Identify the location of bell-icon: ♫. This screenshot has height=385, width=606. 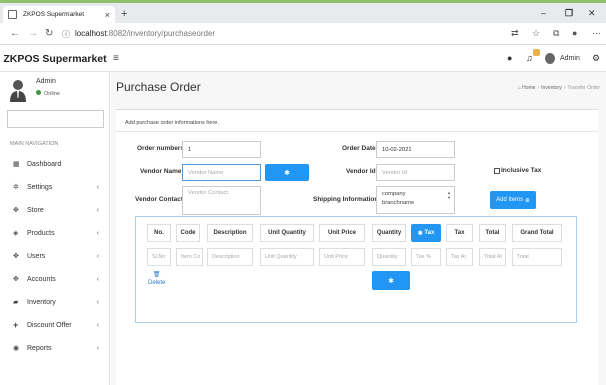
(529, 58).